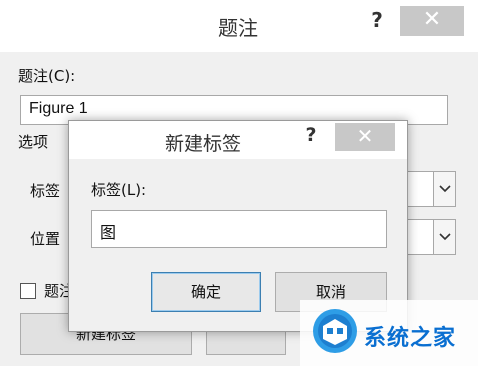 This screenshot has height=366, width=478. Describe the element at coordinates (45, 239) in the screenshot. I see `position-row-label: 位置` at that location.